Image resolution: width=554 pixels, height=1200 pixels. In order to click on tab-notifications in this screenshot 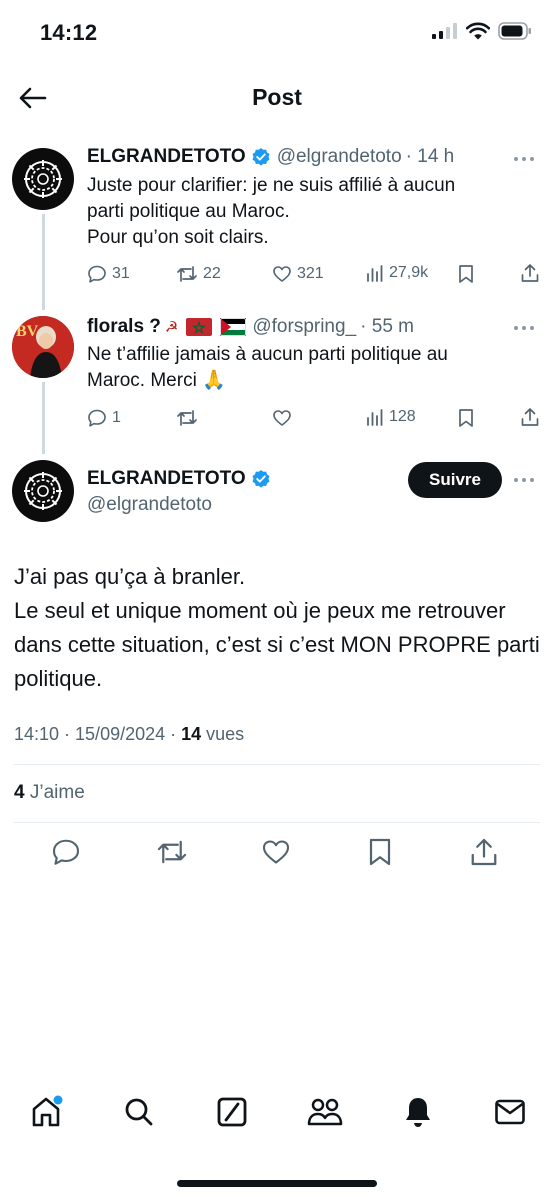, I will do `click(418, 1112)`.